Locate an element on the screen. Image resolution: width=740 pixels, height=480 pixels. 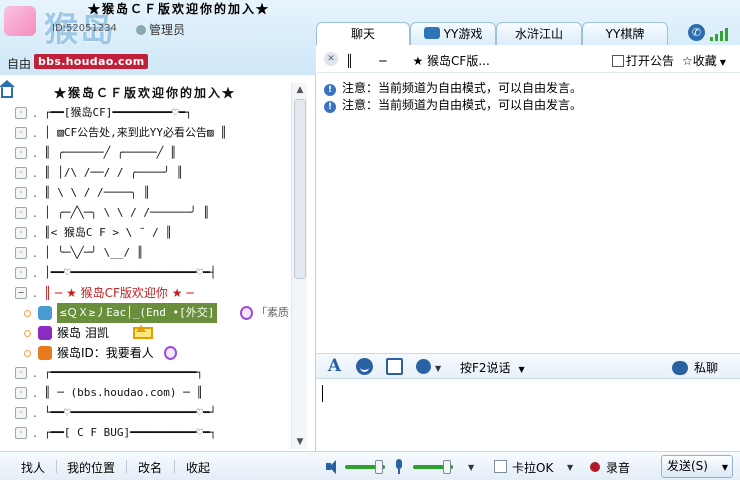
channel-row: ·. ║ \ \ / /────╮ ║ is located at coordinates (146, 193).